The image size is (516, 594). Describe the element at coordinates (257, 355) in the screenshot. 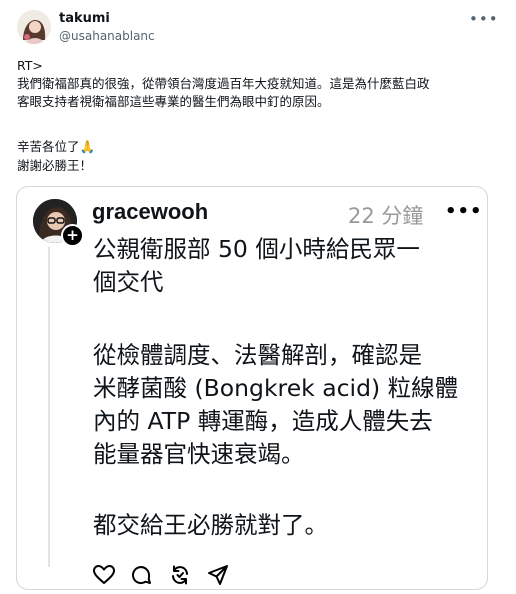

I see `quoted-text-line: 從檢體調度、法醫解剖，確認是` at that location.